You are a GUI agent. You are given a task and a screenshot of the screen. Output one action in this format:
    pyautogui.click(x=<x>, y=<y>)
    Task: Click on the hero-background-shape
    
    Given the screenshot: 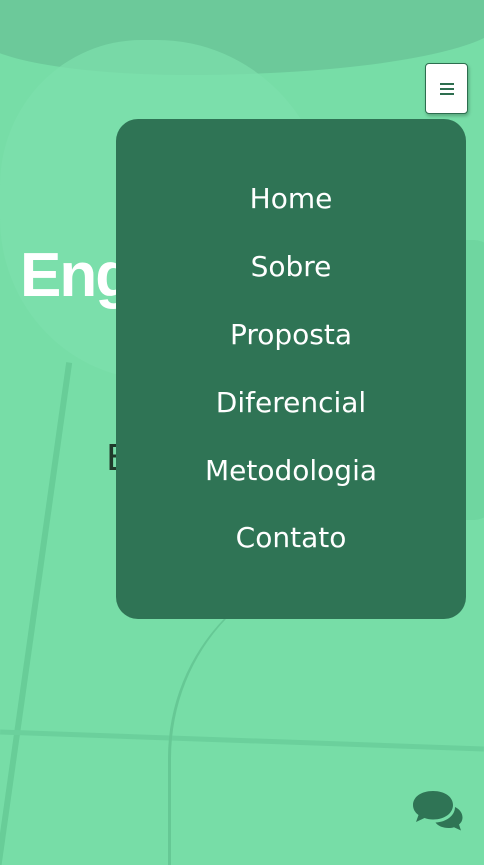 What is the action you would take?
    pyautogui.click(x=242, y=37)
    